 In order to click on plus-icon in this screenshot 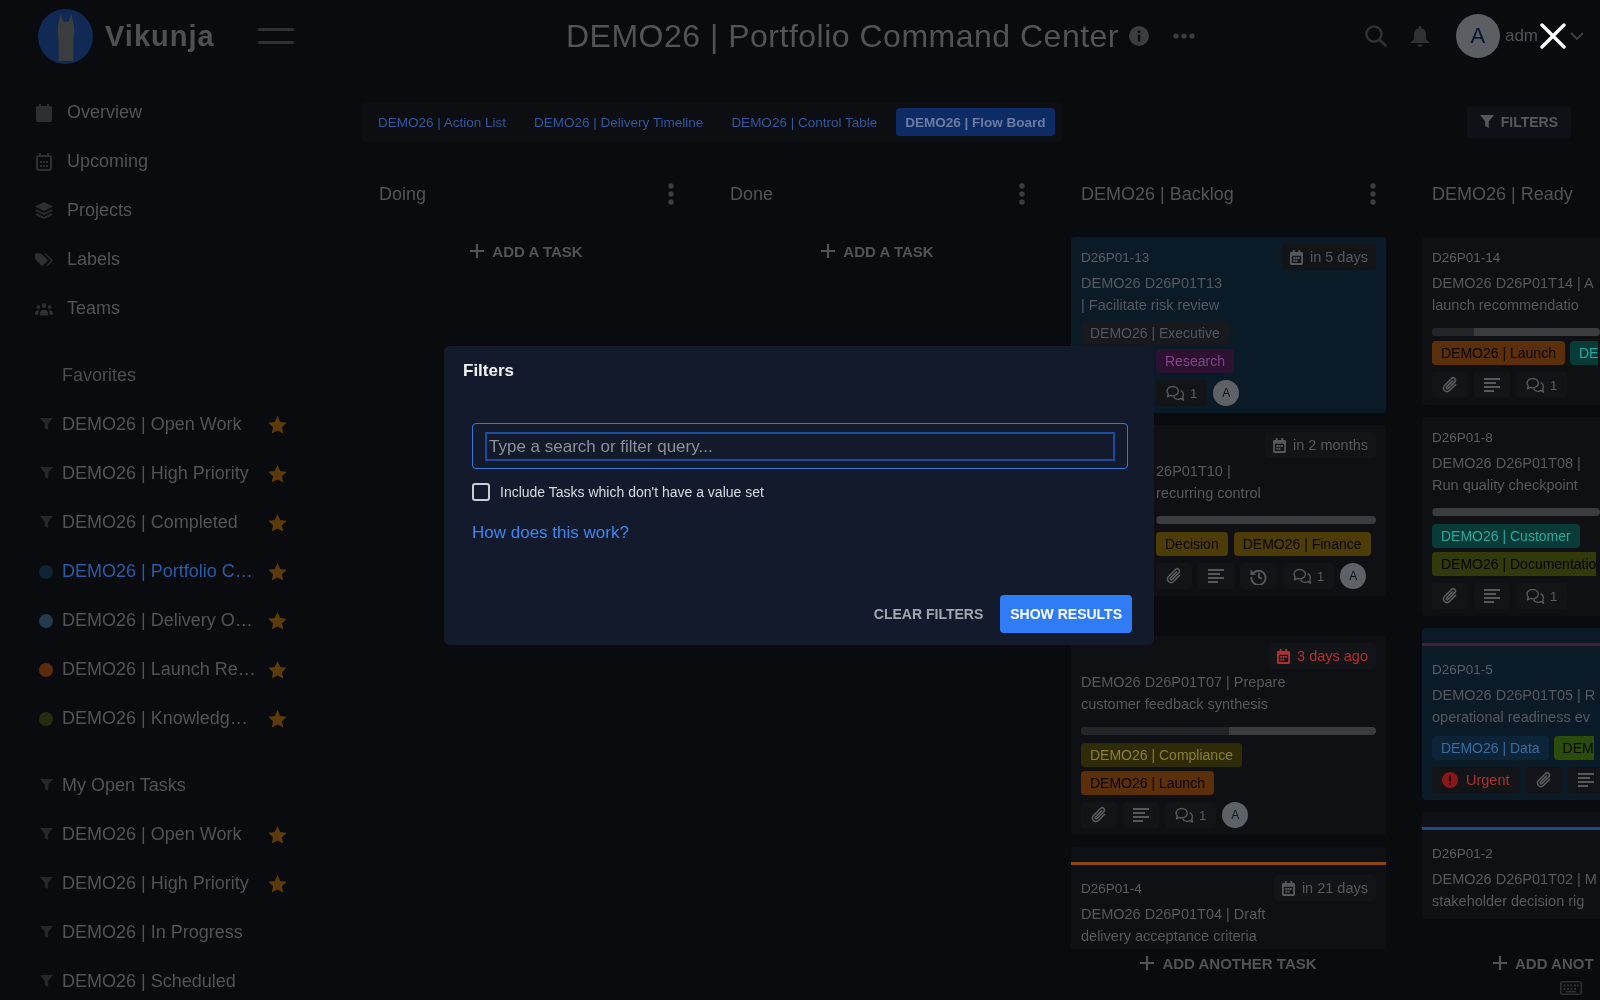, I will do `click(828, 251)`.